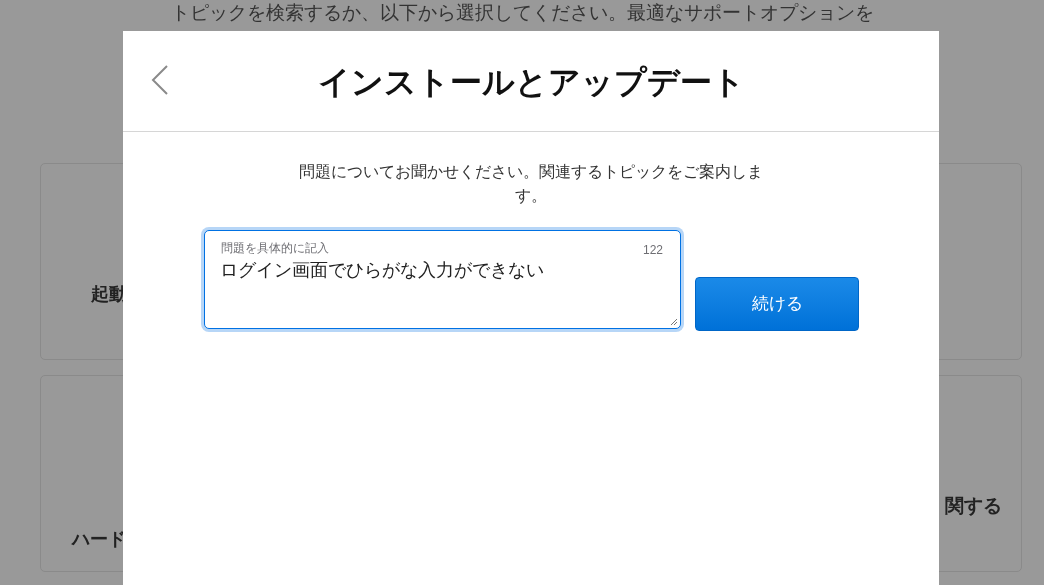 This screenshot has width=1044, height=585. Describe the element at coordinates (531, 184) in the screenshot. I see `dialog-description: 問題についてお聞かせください。関連するトピックをご案内します。` at that location.